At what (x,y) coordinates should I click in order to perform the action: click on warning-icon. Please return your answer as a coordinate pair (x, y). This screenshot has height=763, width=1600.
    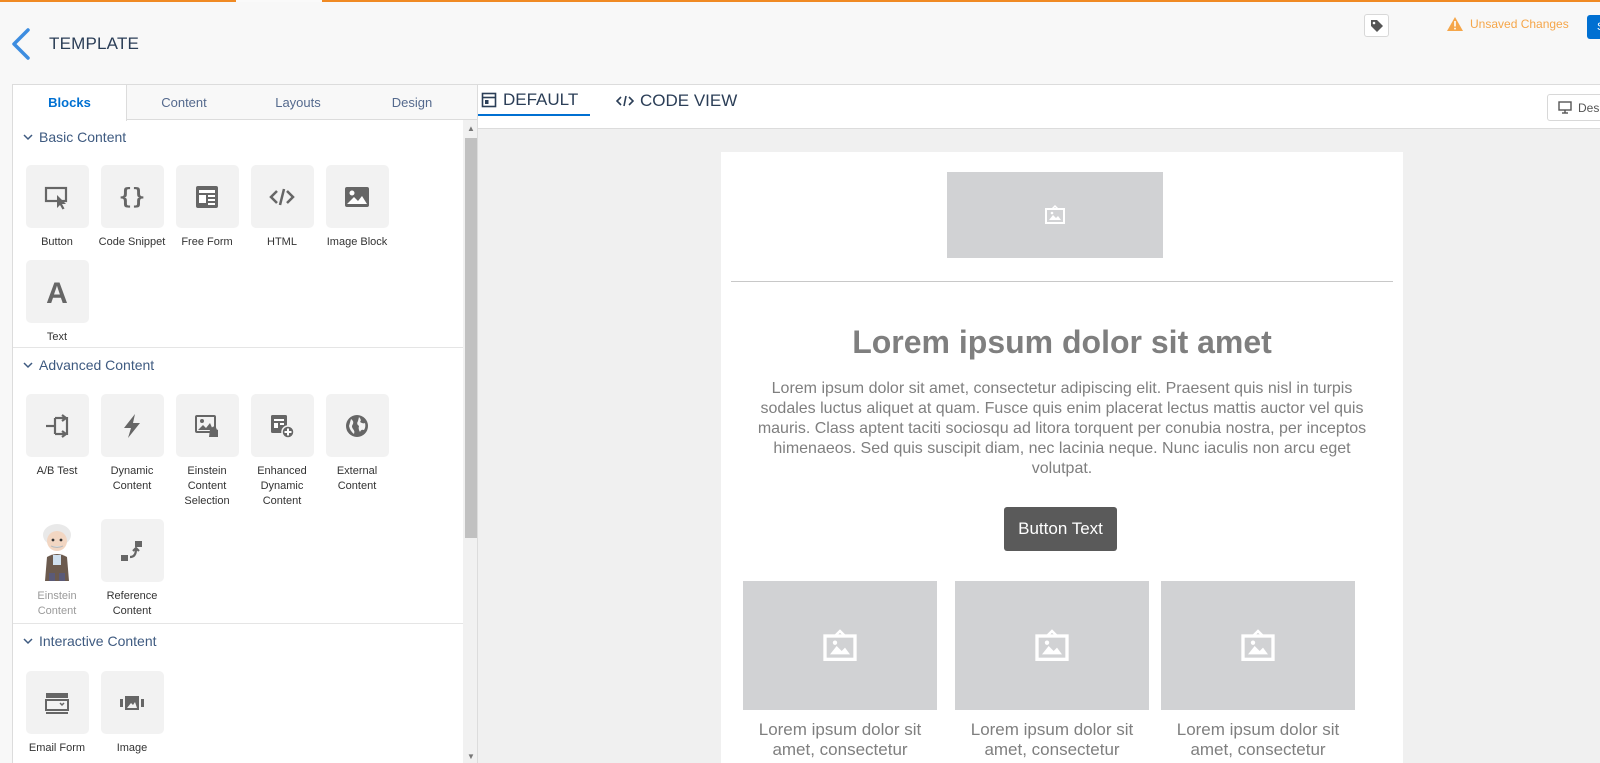
    Looking at the image, I should click on (1455, 24).